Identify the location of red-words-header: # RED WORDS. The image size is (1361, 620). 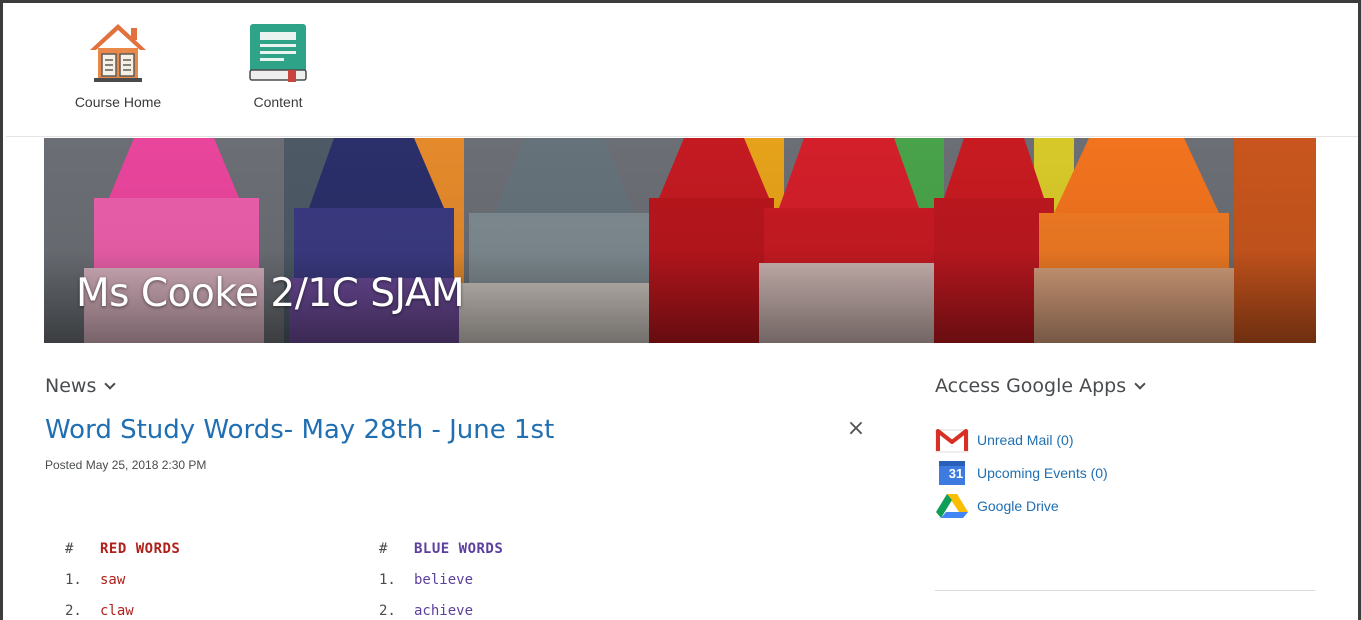
(122, 556).